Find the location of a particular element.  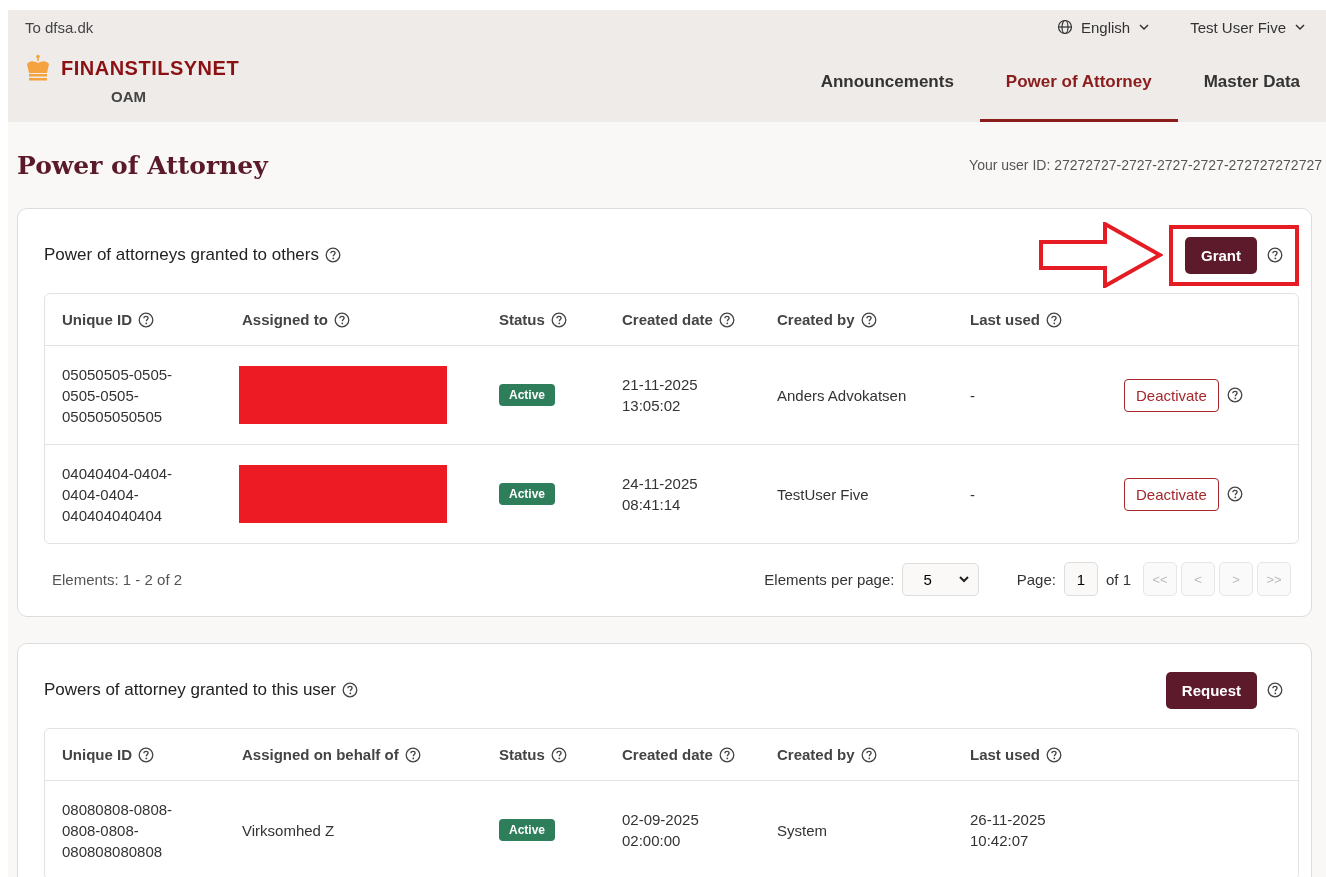

action-button: Request is located at coordinates (1211, 690).